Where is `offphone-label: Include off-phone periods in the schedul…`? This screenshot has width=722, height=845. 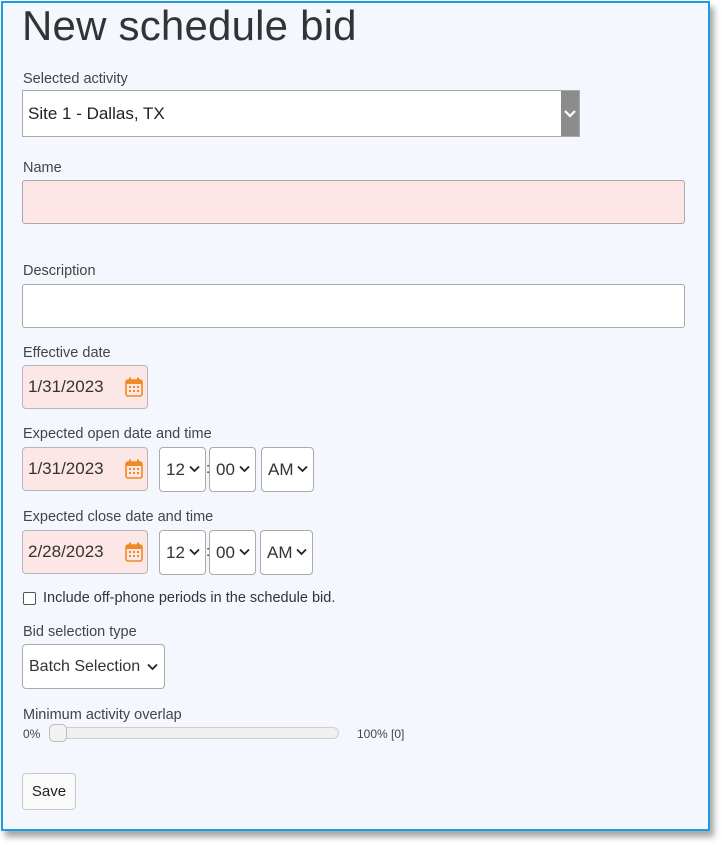 offphone-label: Include off-phone periods in the schedul… is located at coordinates (189, 598).